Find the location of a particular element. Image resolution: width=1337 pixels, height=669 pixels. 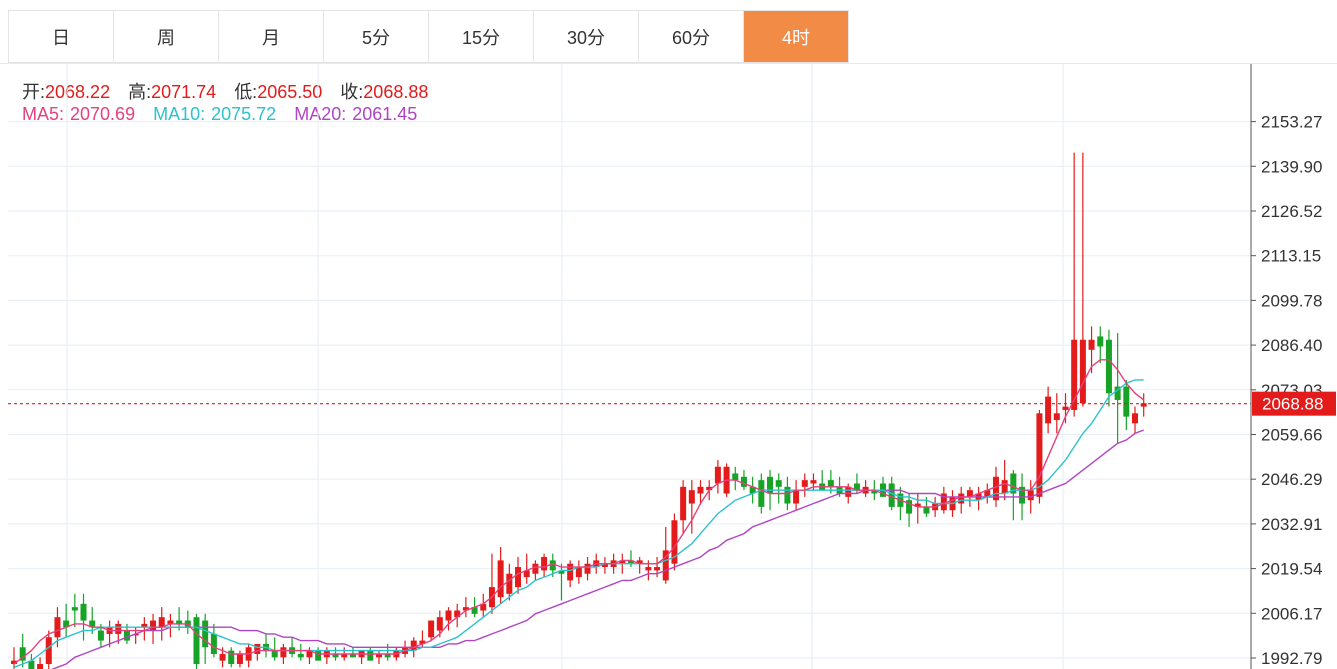

y-tick-label-7: 2059.66 is located at coordinates (1291, 434).